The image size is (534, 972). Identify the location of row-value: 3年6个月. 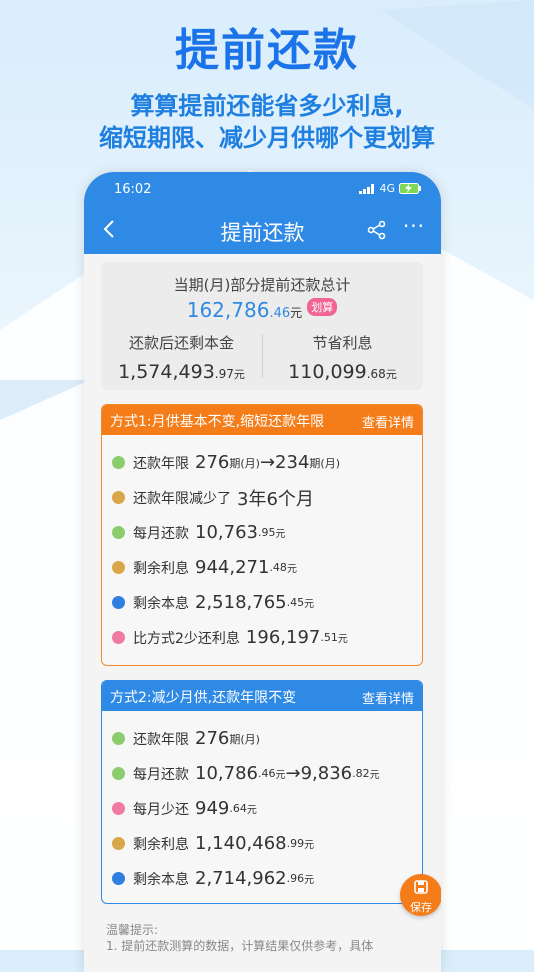
(275, 499).